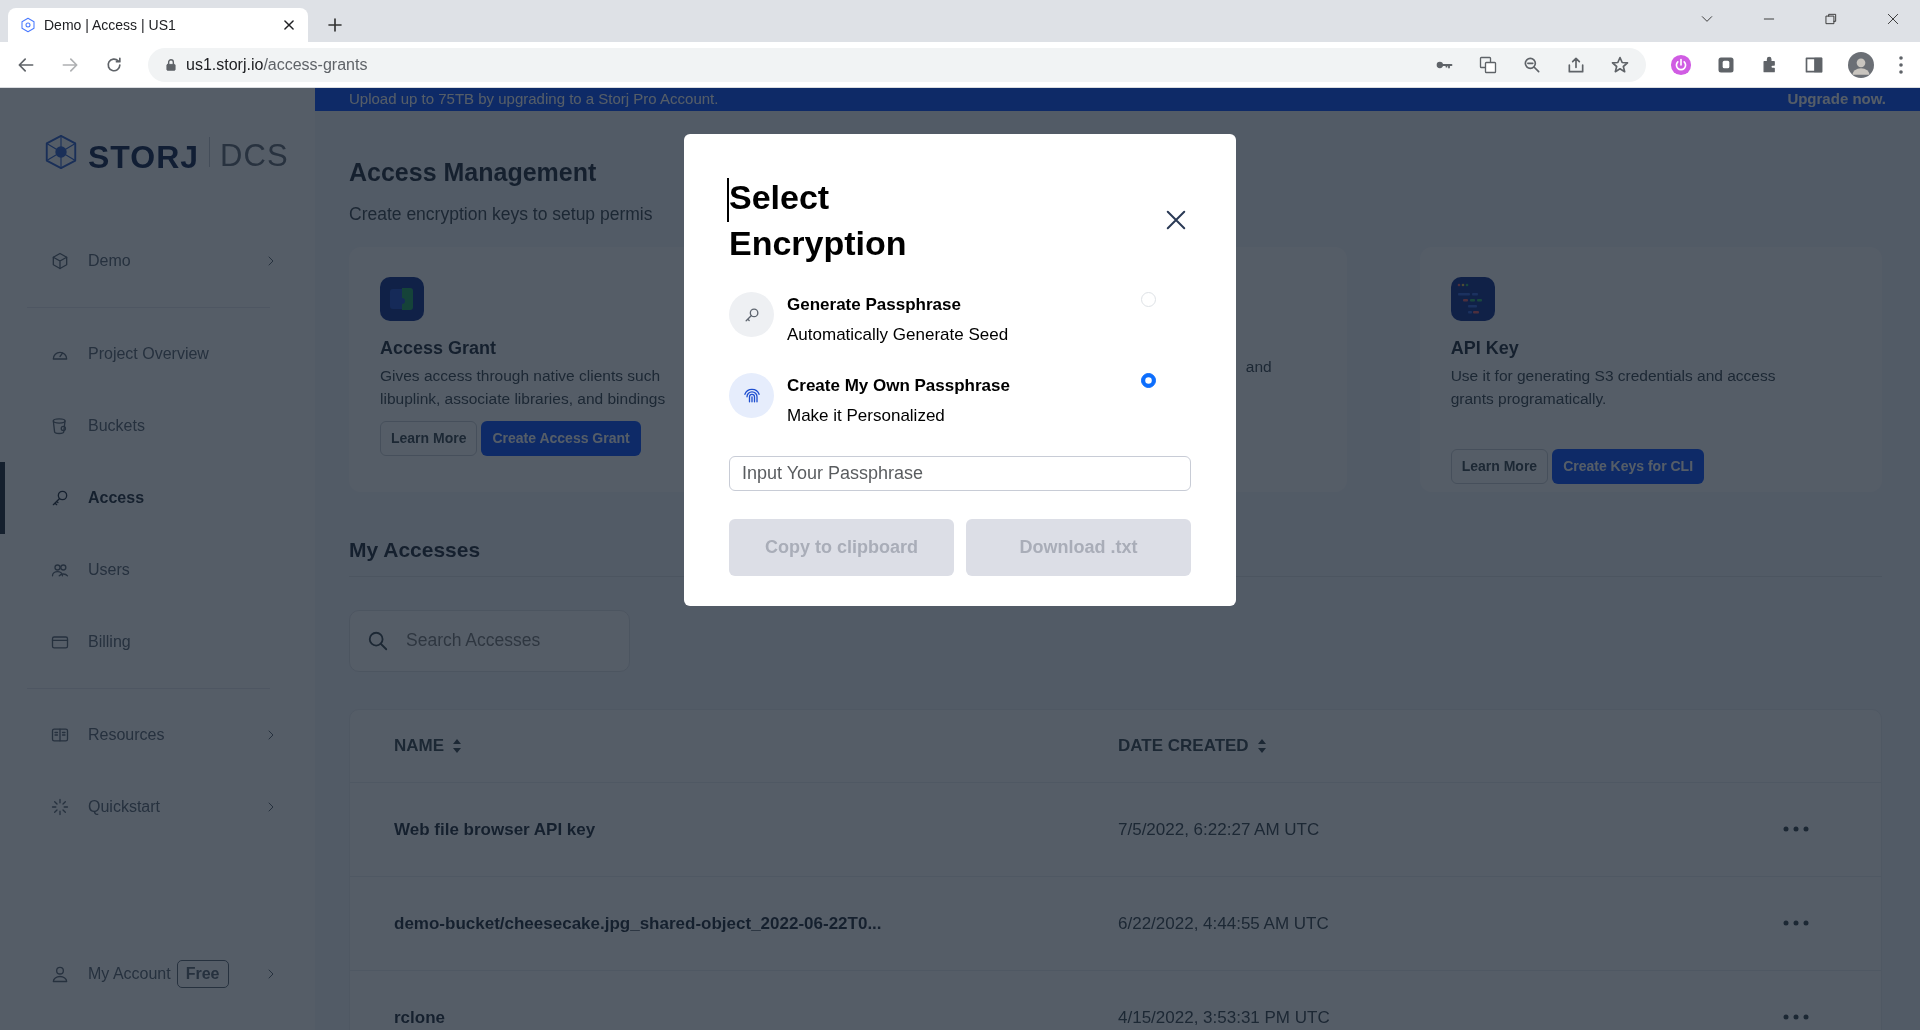  What do you see at coordinates (1219, 829) in the screenshot?
I see `access-date: 7/5/2022, 6:22:27 AM UTC` at bounding box center [1219, 829].